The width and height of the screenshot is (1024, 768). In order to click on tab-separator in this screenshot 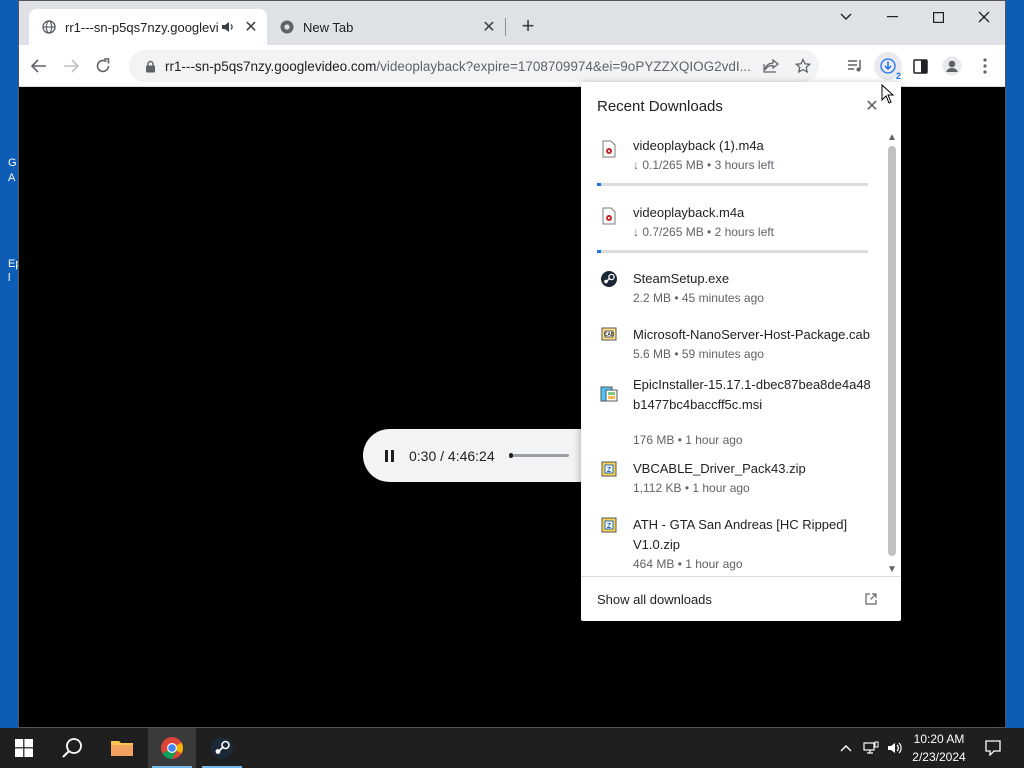, I will do `click(505, 27)`.